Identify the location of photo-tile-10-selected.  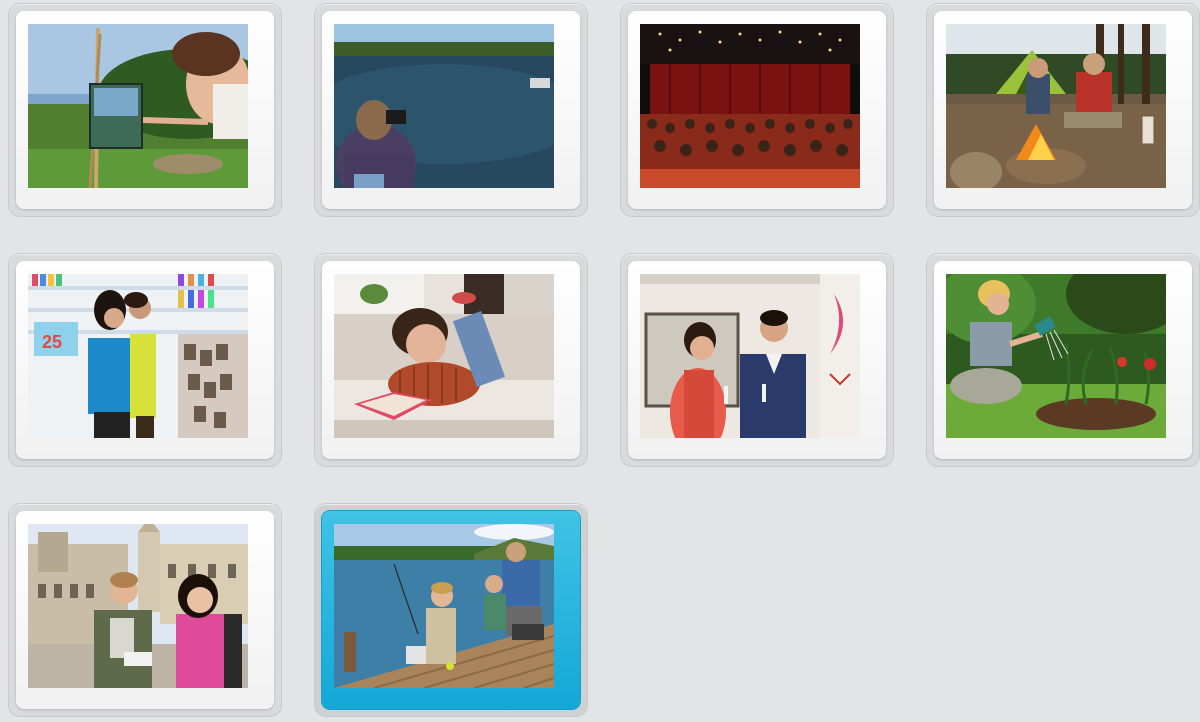
(451, 610).